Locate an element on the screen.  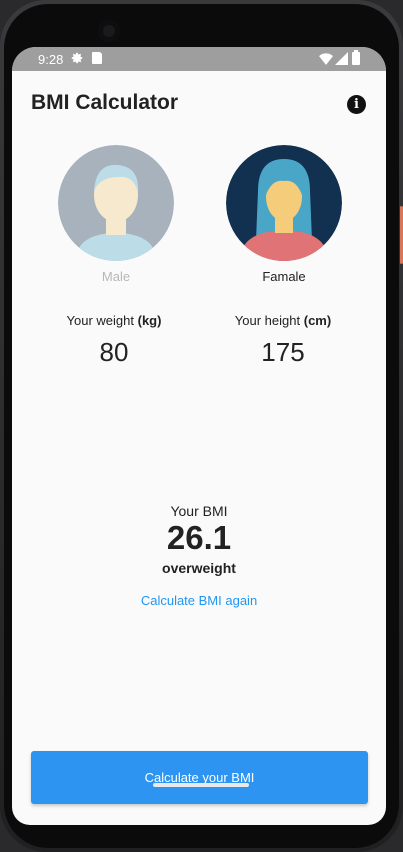
page-title: BMI Calculator is located at coordinates (105, 102).